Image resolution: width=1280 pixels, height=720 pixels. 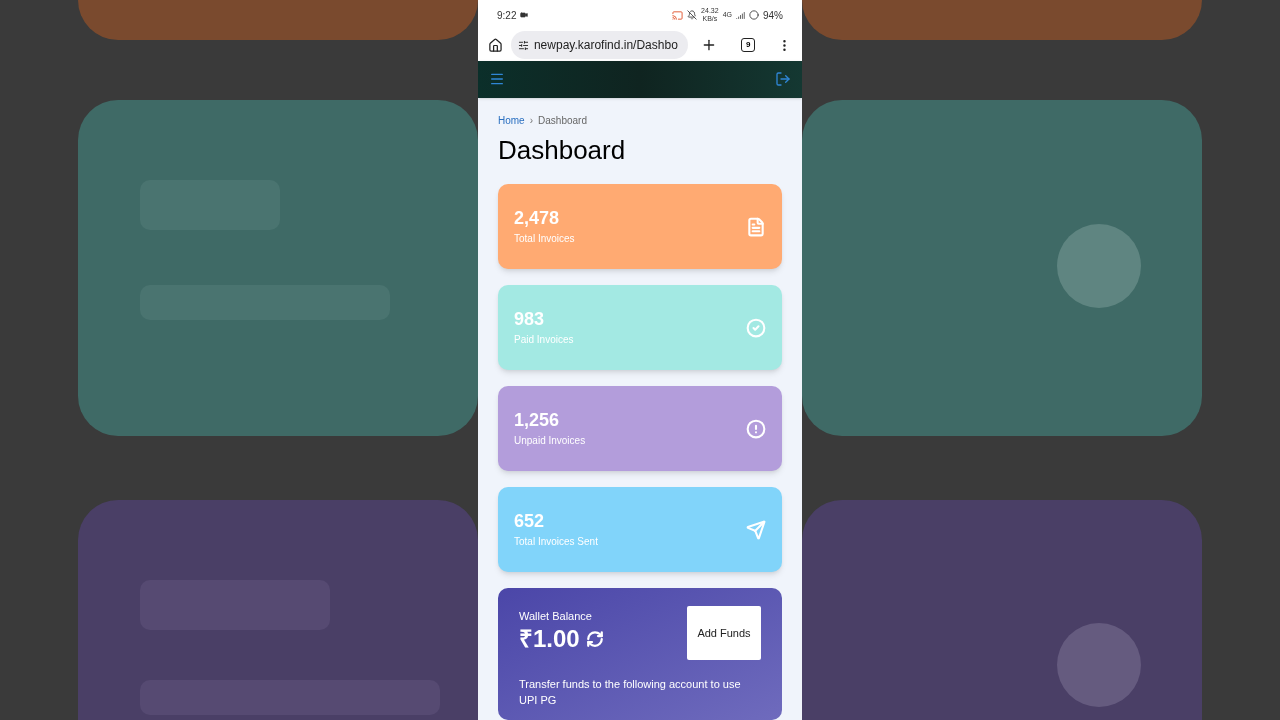 I want to click on address-bar: newpay.karofind.in/Dashbo, so click(x=599, y=45).